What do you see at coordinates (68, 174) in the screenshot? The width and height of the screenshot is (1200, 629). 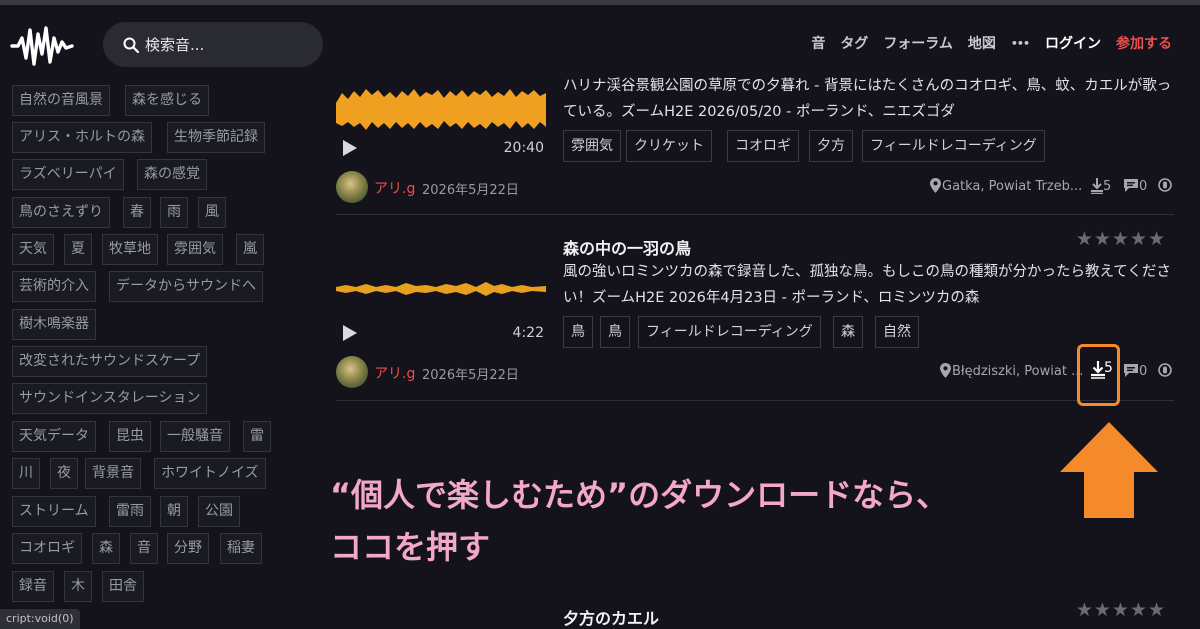 I see `tag-chip: ラズベリーパイ` at bounding box center [68, 174].